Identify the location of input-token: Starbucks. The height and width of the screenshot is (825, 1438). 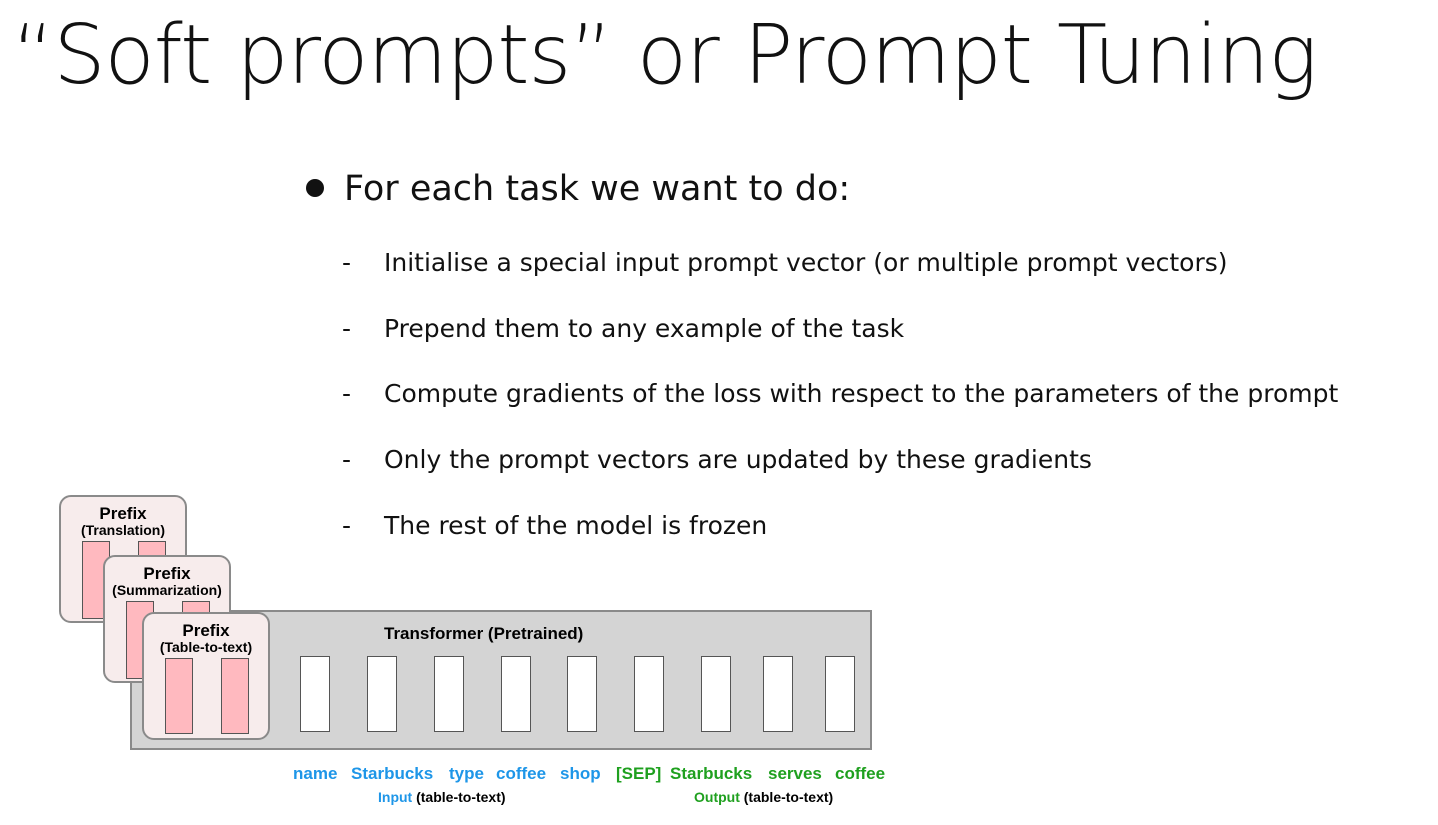
(392, 773).